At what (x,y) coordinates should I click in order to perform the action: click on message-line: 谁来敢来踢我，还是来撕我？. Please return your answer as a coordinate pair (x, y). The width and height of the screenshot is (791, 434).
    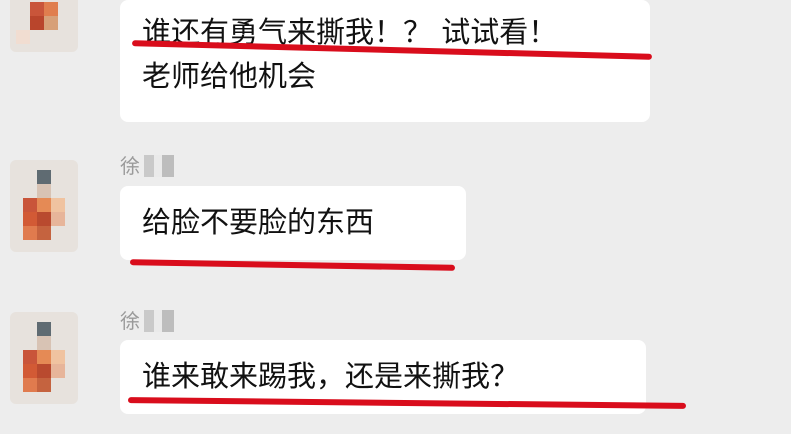
    Looking at the image, I should click on (331, 376).